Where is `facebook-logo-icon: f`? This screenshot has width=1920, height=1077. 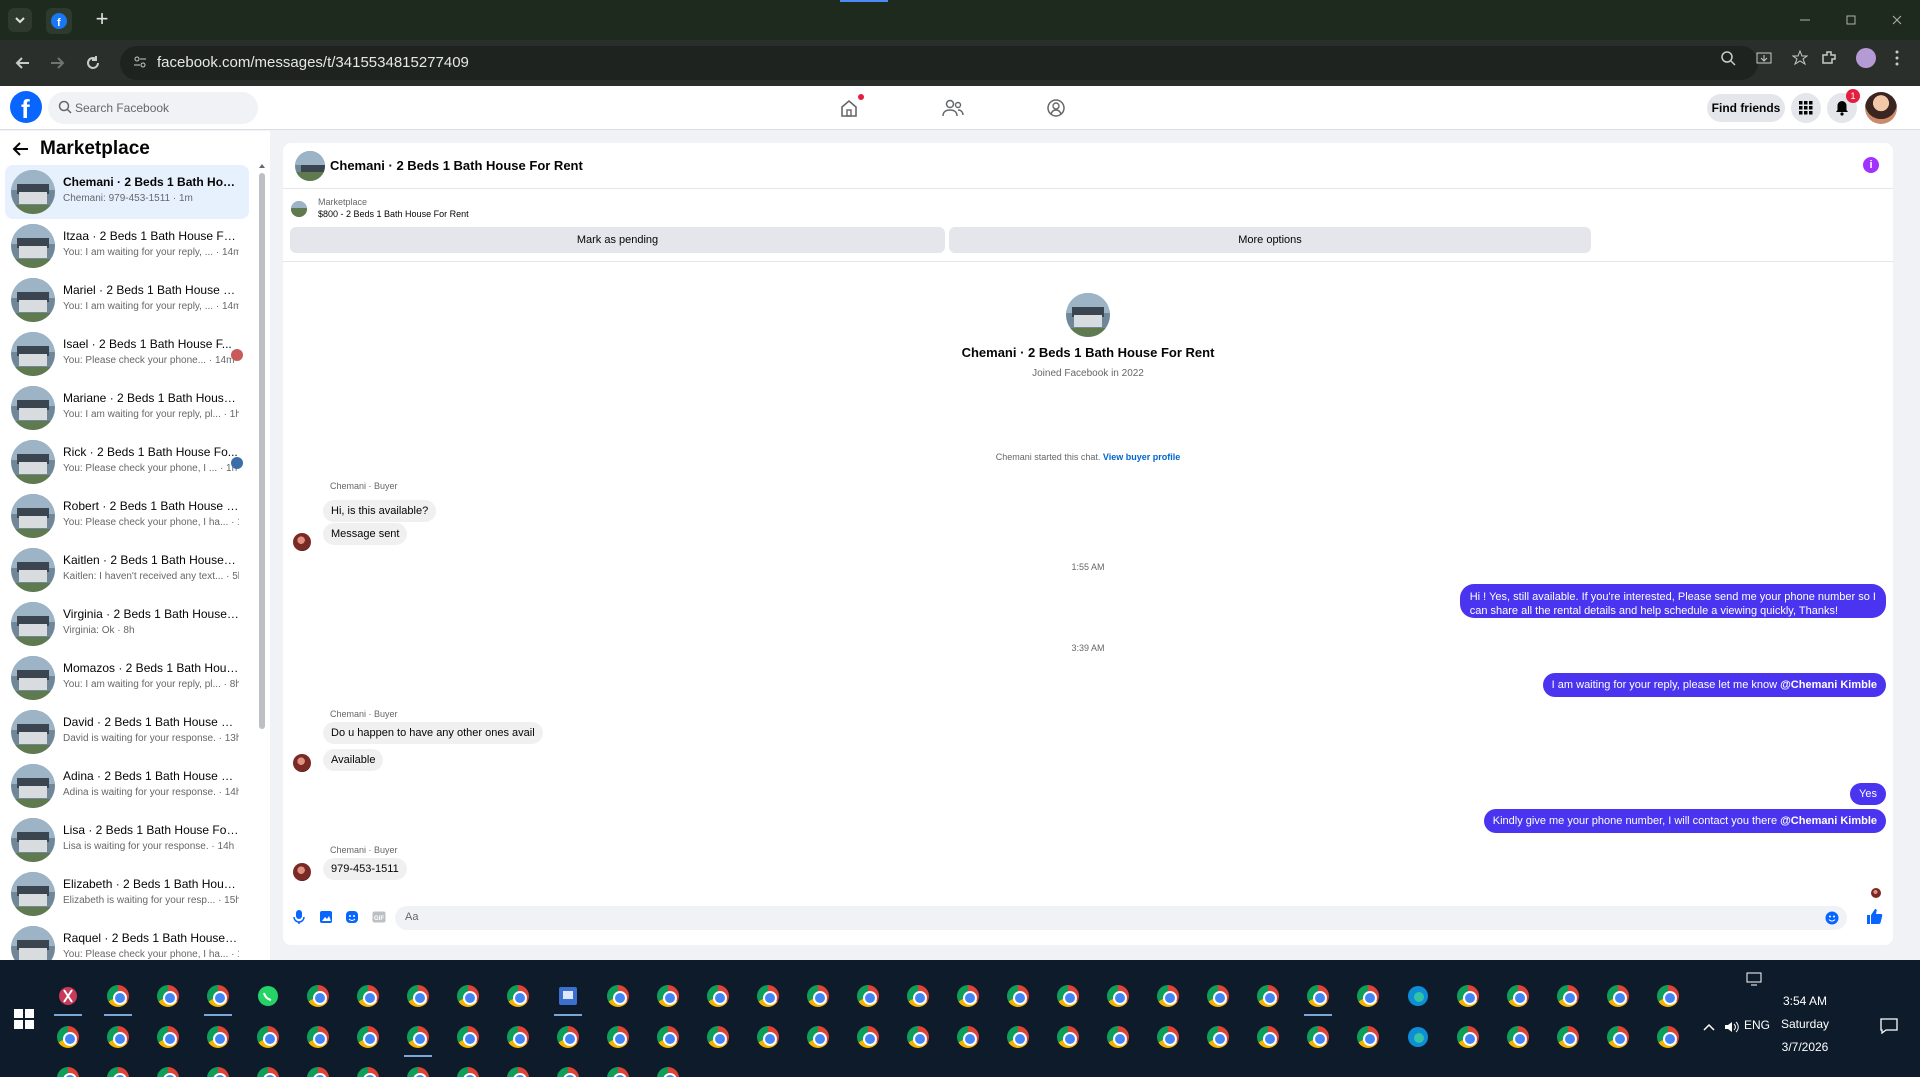
facebook-logo-icon: f is located at coordinates (26, 107).